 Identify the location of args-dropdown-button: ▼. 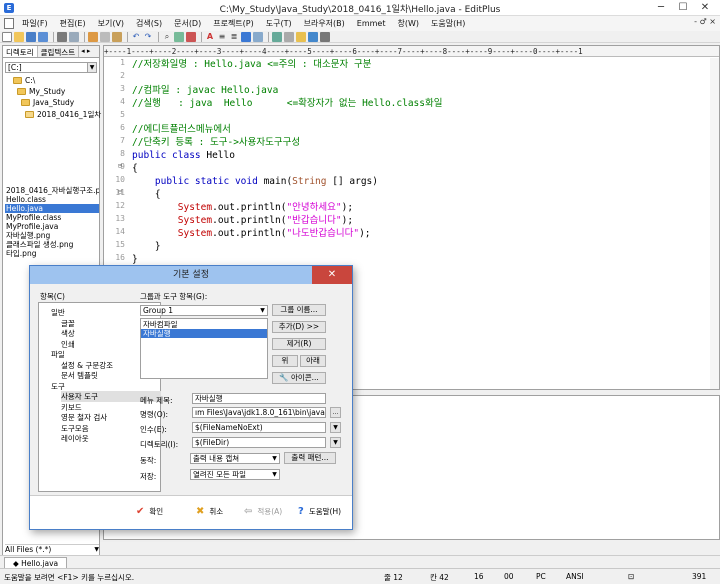
(335, 427).